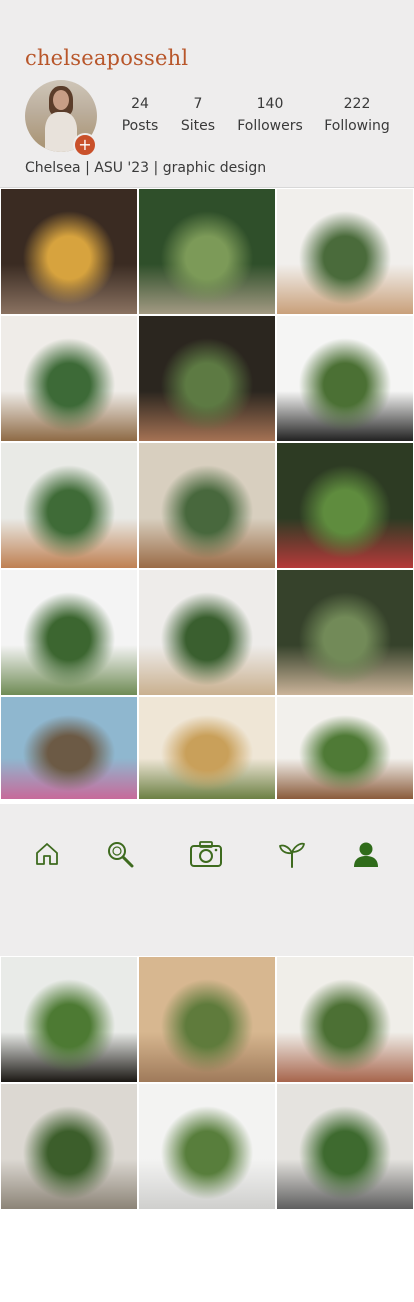 The width and height of the screenshot is (414, 1302). What do you see at coordinates (85, 145) in the screenshot?
I see `add-story-icon: +` at bounding box center [85, 145].